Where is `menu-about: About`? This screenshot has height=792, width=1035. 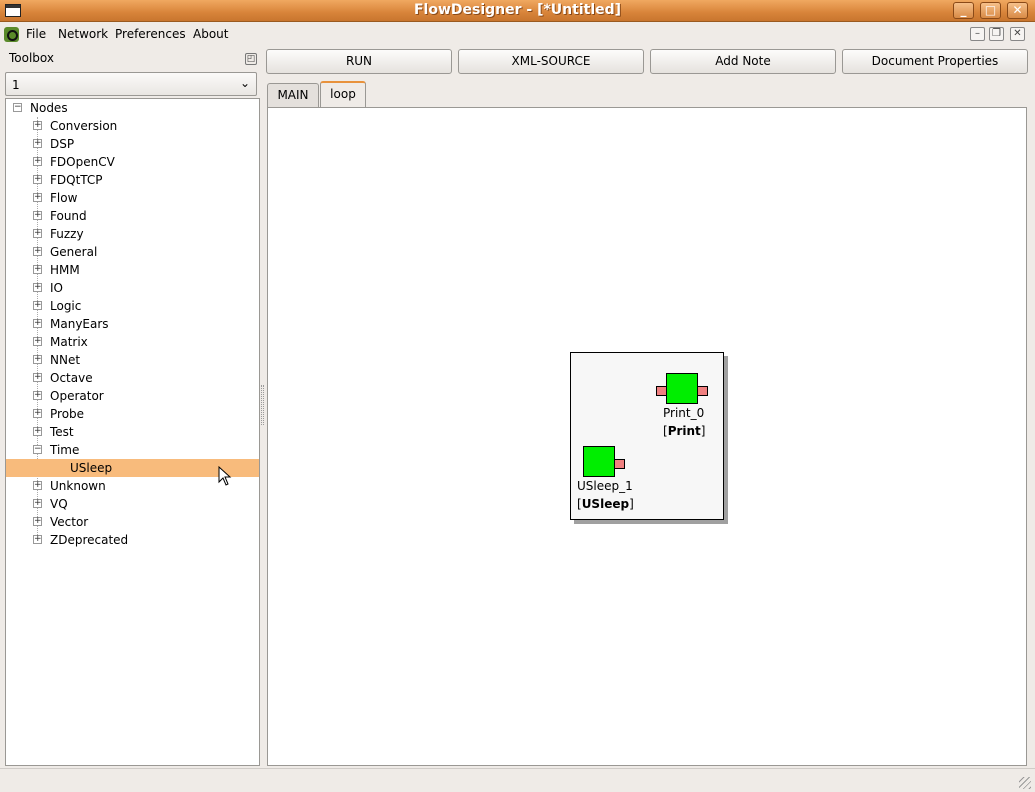 menu-about: About is located at coordinates (210, 34).